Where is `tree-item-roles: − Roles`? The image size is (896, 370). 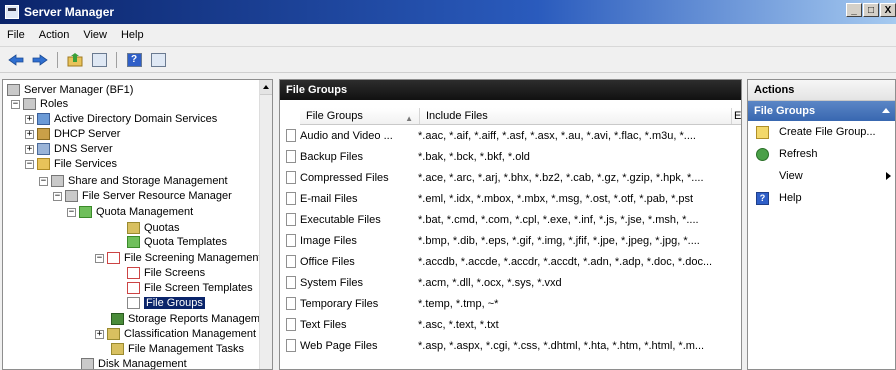 tree-item-roles: − Roles is located at coordinates (39, 104).